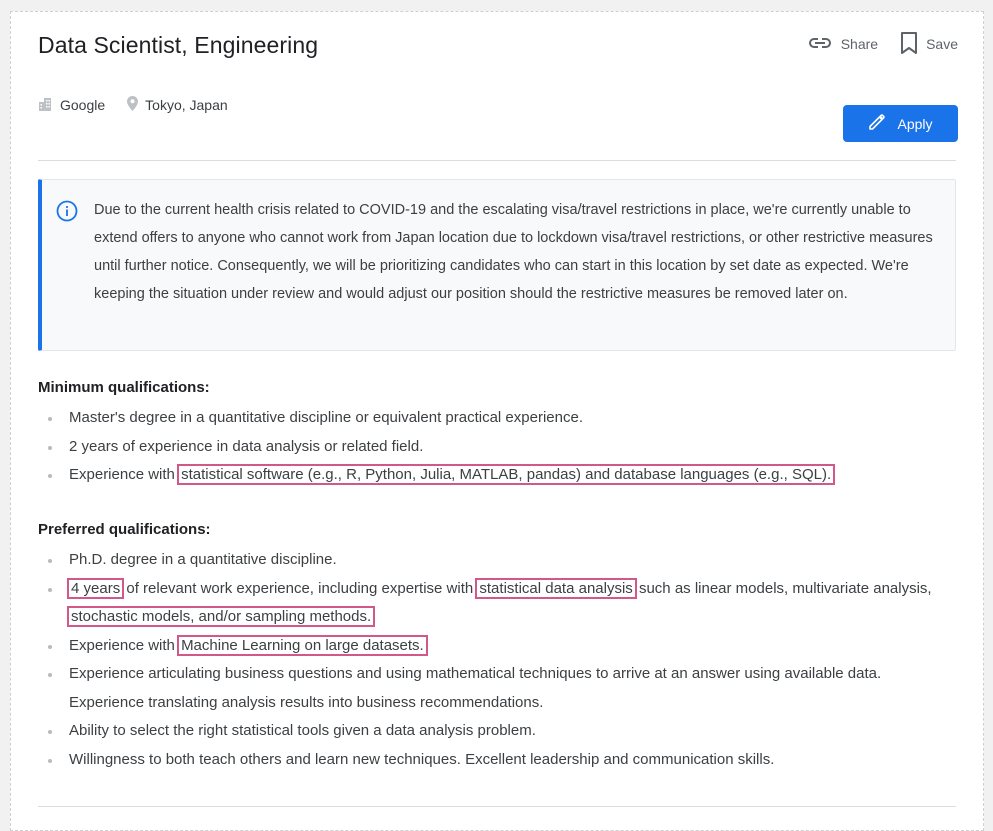 The width and height of the screenshot is (993, 831). Describe the element at coordinates (915, 123) in the screenshot. I see `apply-label: Apply` at that location.